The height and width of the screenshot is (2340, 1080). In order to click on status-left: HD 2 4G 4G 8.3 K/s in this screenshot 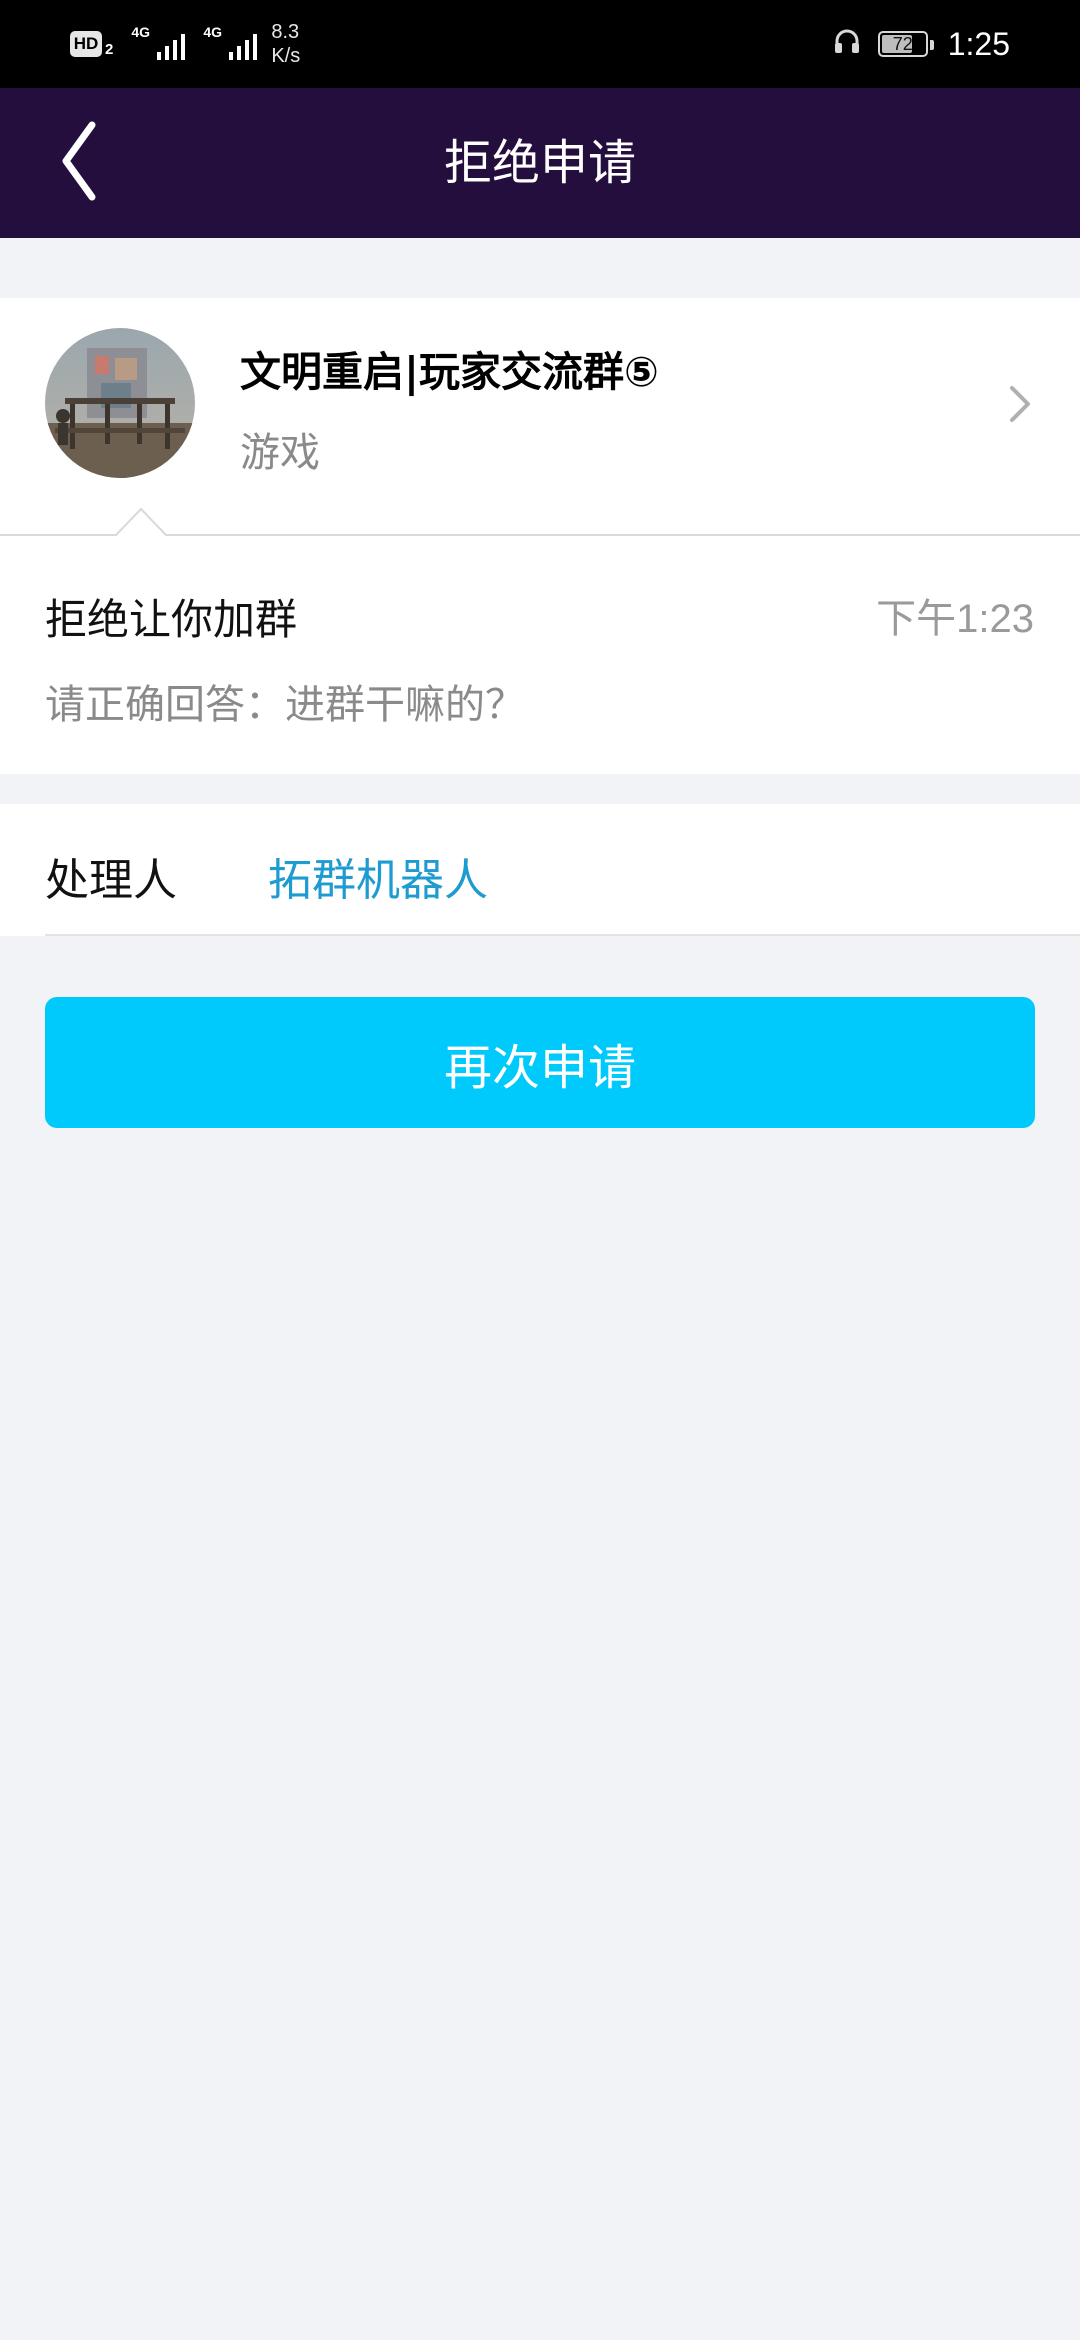, I will do `click(185, 44)`.